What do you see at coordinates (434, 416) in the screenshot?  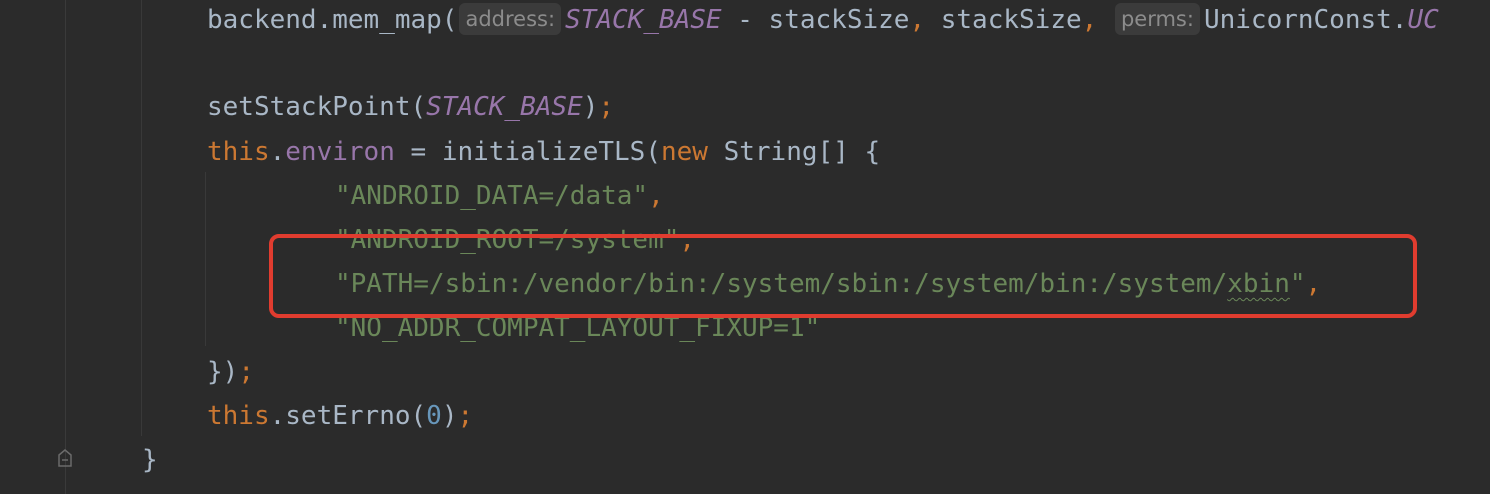 I see `token-zero: 0` at bounding box center [434, 416].